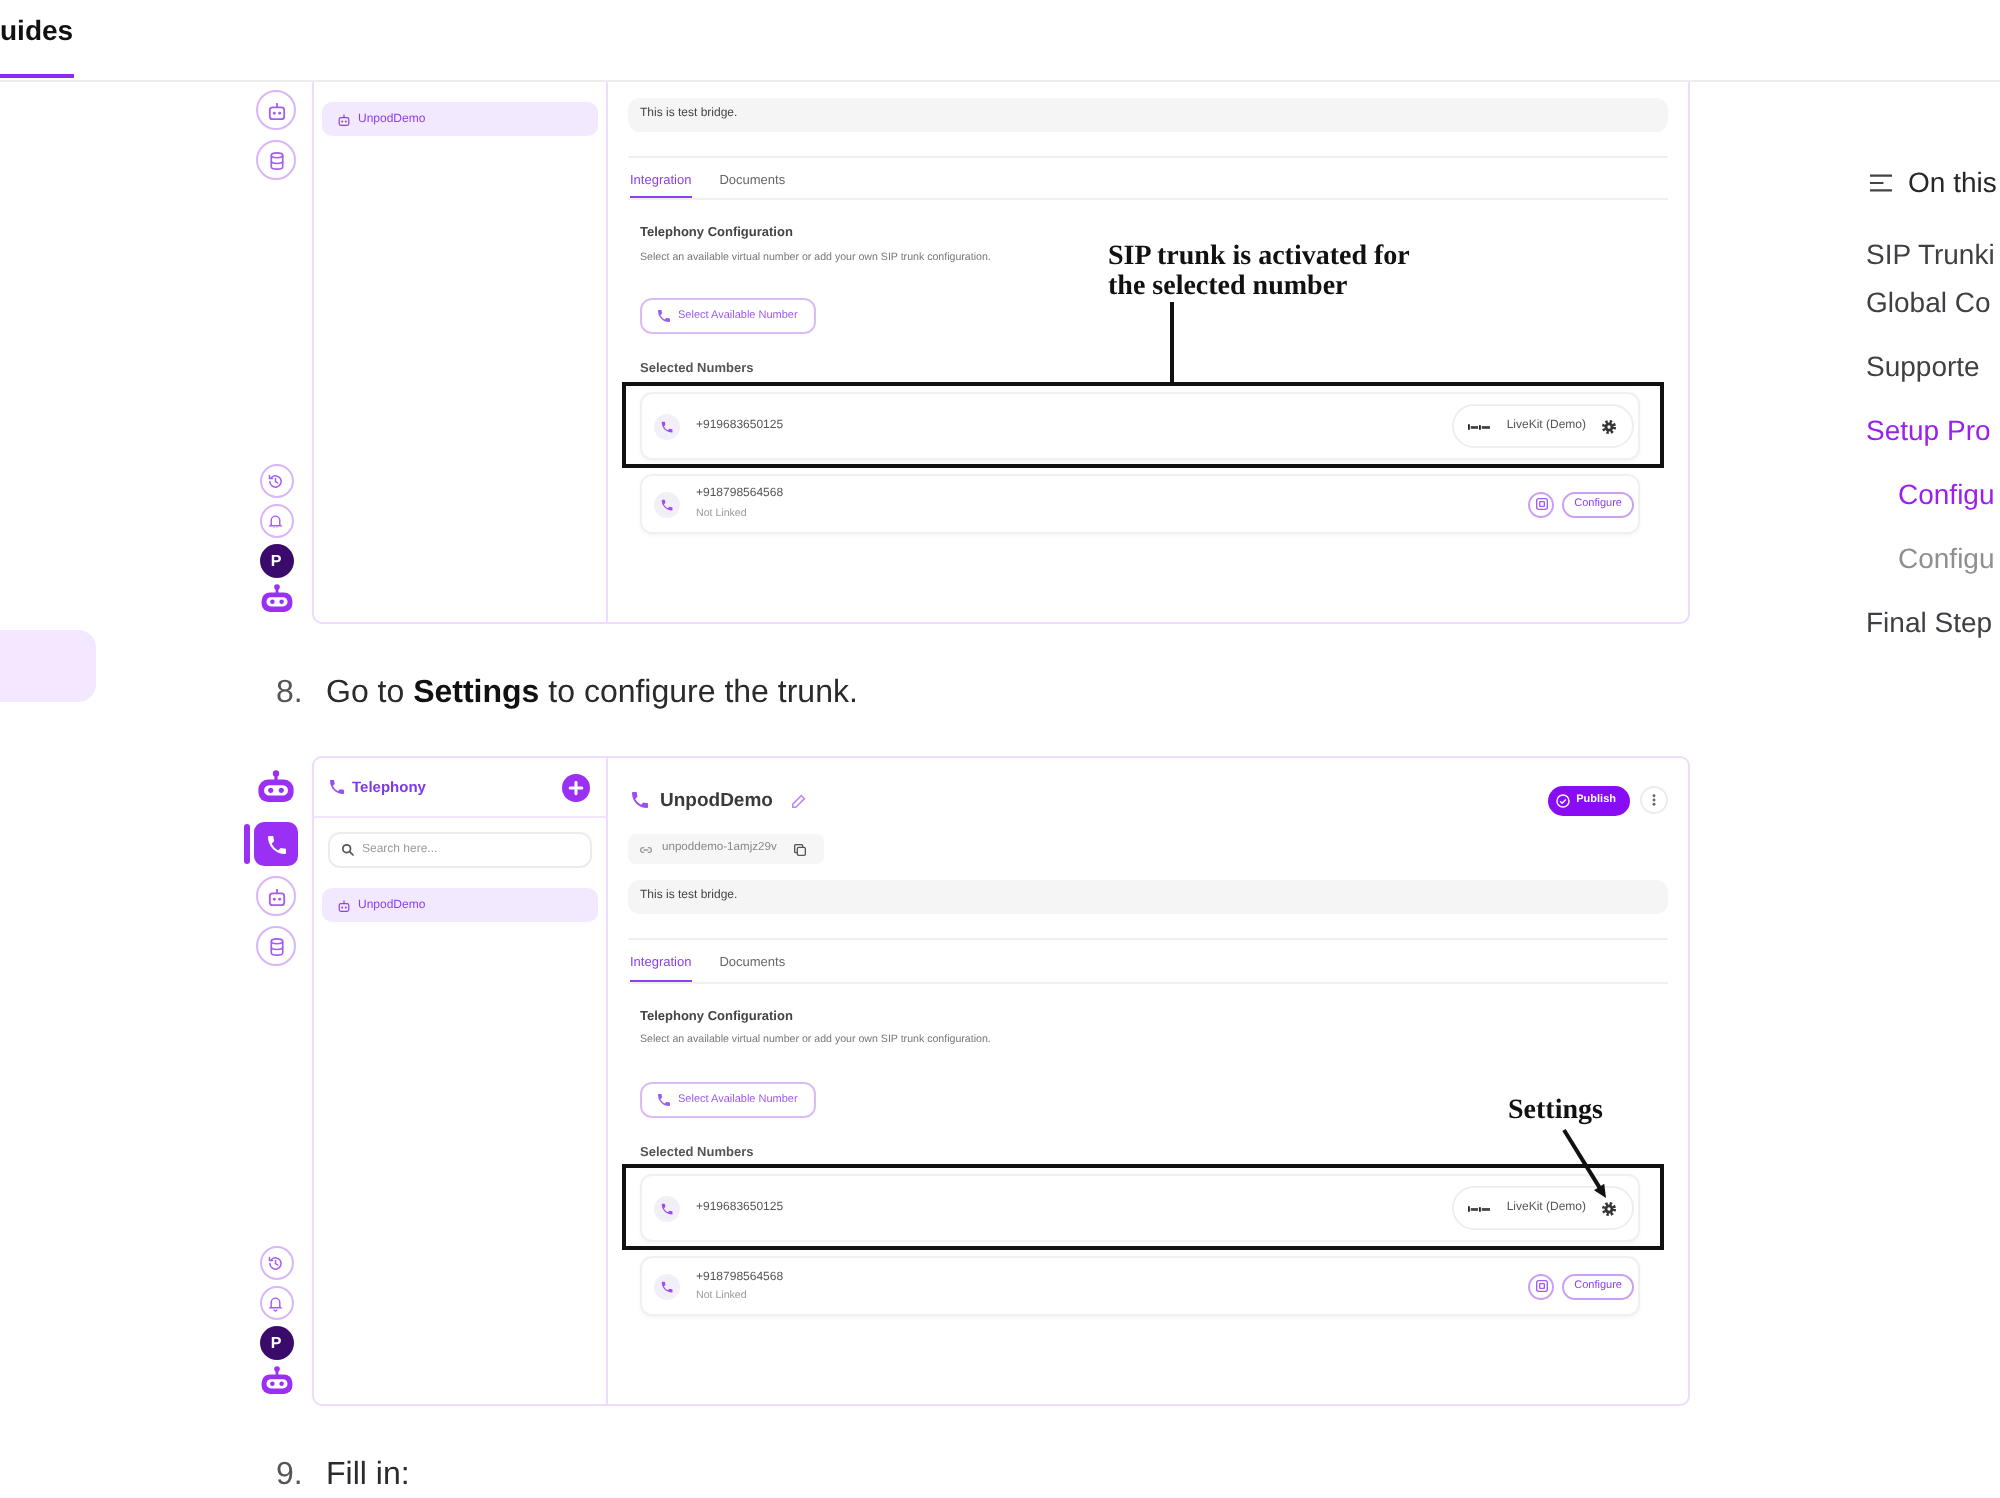 This screenshot has height=1498, width=2000. Describe the element at coordinates (646, 849) in the screenshot. I see `link-icon` at that location.